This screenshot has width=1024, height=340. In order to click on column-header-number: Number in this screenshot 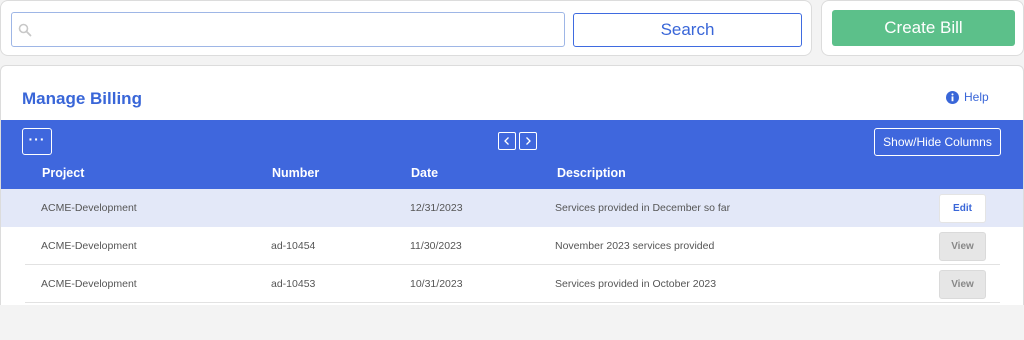, I will do `click(295, 173)`.